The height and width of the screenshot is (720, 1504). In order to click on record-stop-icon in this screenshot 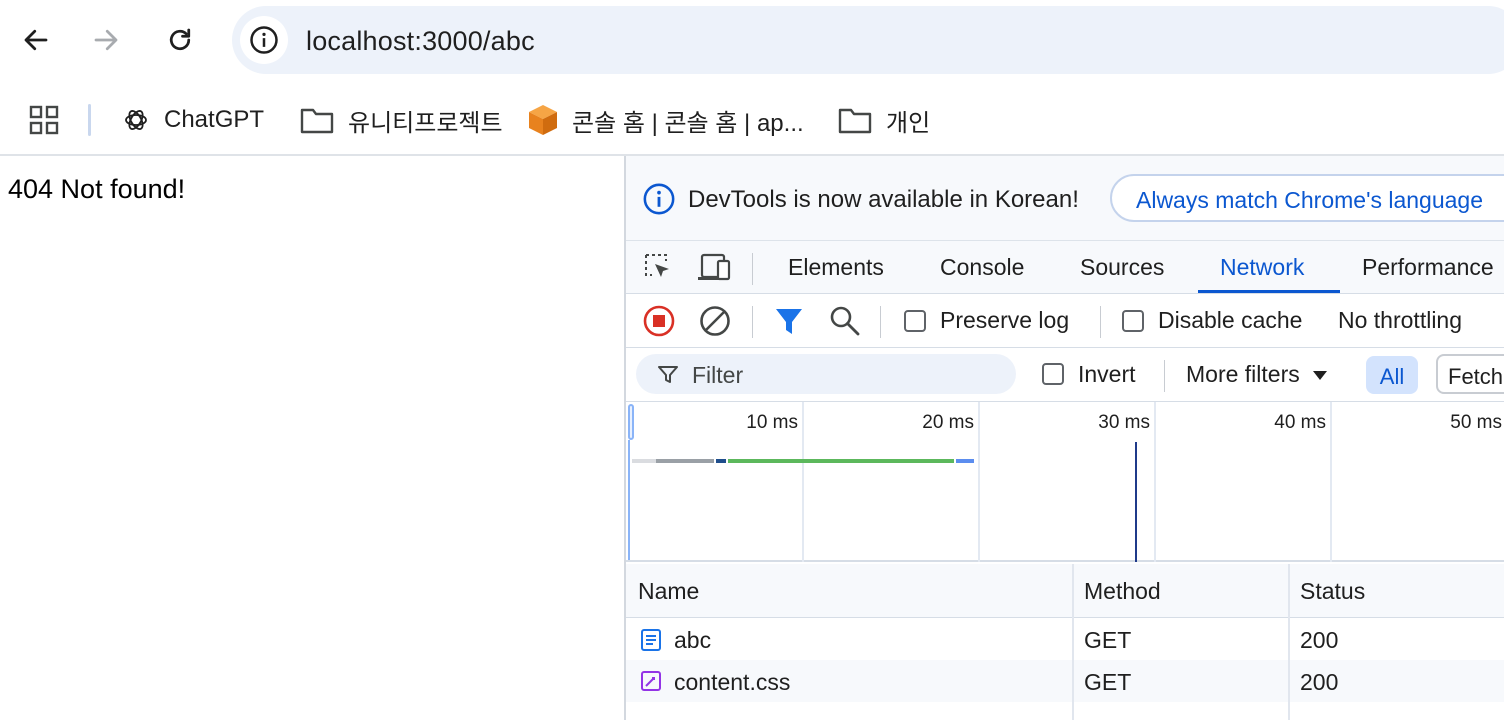, I will do `click(659, 321)`.